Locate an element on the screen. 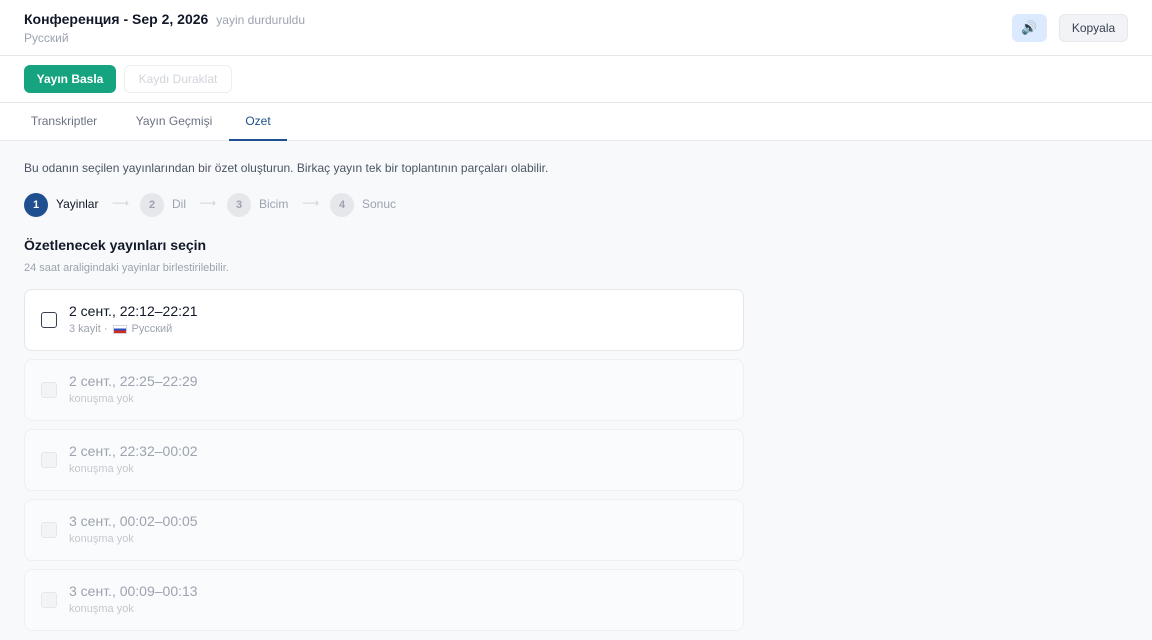 This screenshot has height=640, width=1152. session-item: 2 сент., 22:25–22:29 konuşma yok is located at coordinates (384, 390).